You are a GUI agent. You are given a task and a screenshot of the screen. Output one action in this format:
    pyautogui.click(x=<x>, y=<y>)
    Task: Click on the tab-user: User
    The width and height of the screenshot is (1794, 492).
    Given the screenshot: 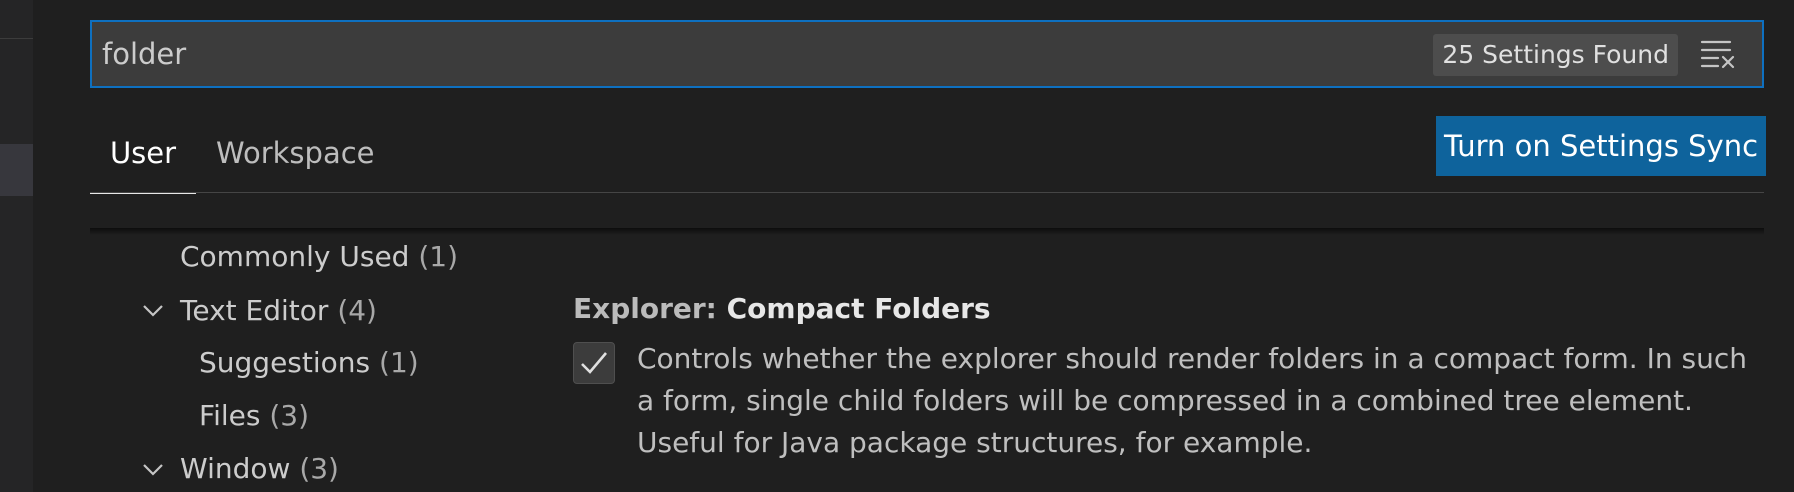 What is the action you would take?
    pyautogui.click(x=143, y=155)
    